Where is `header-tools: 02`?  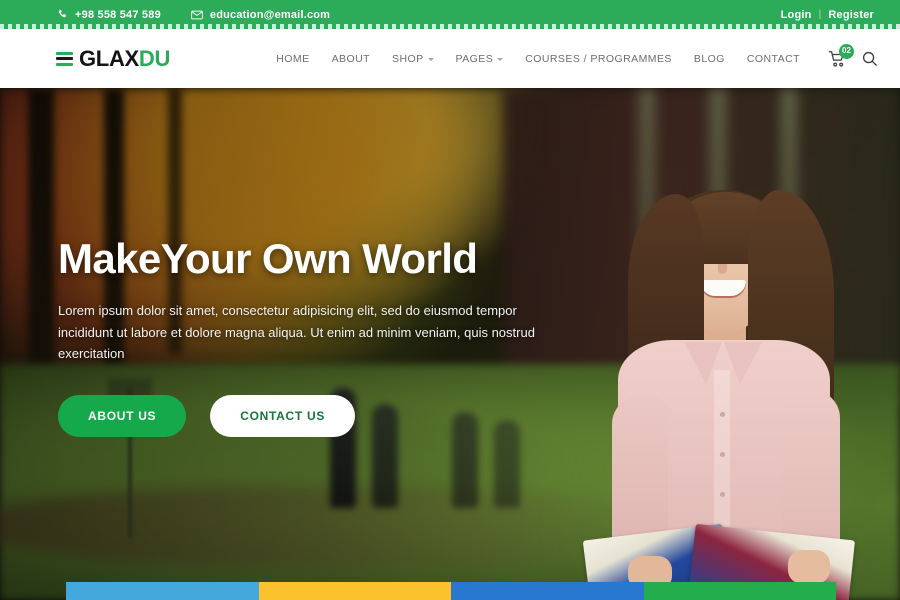 header-tools: 02 is located at coordinates (853, 55).